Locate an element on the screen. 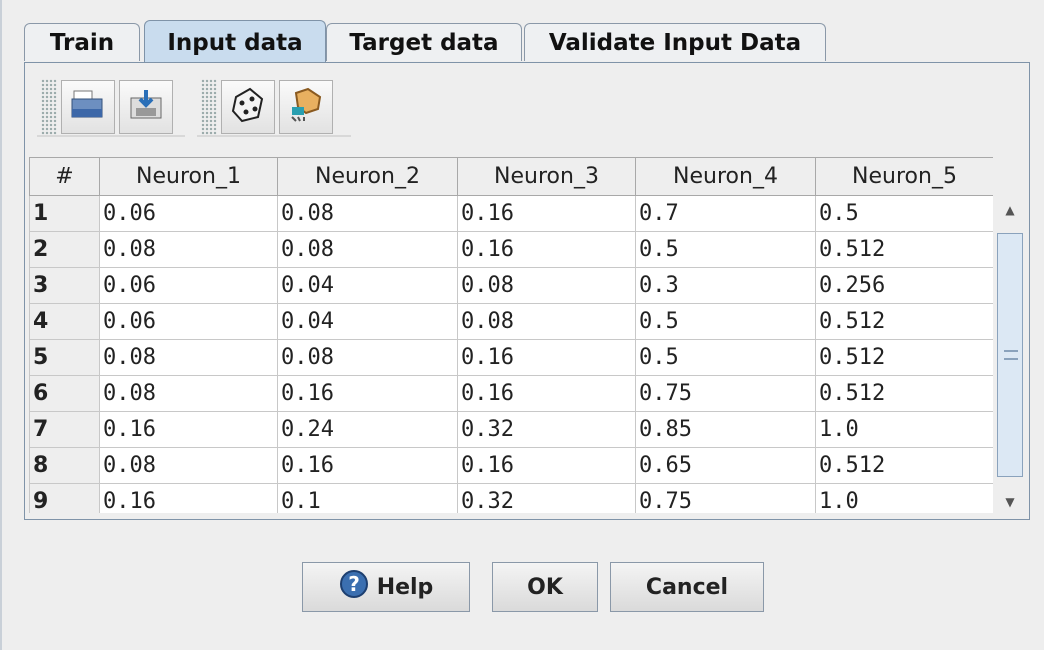  table-row: 4 0.06 0.04 0.08 0.5 0.512 is located at coordinates (511, 321).